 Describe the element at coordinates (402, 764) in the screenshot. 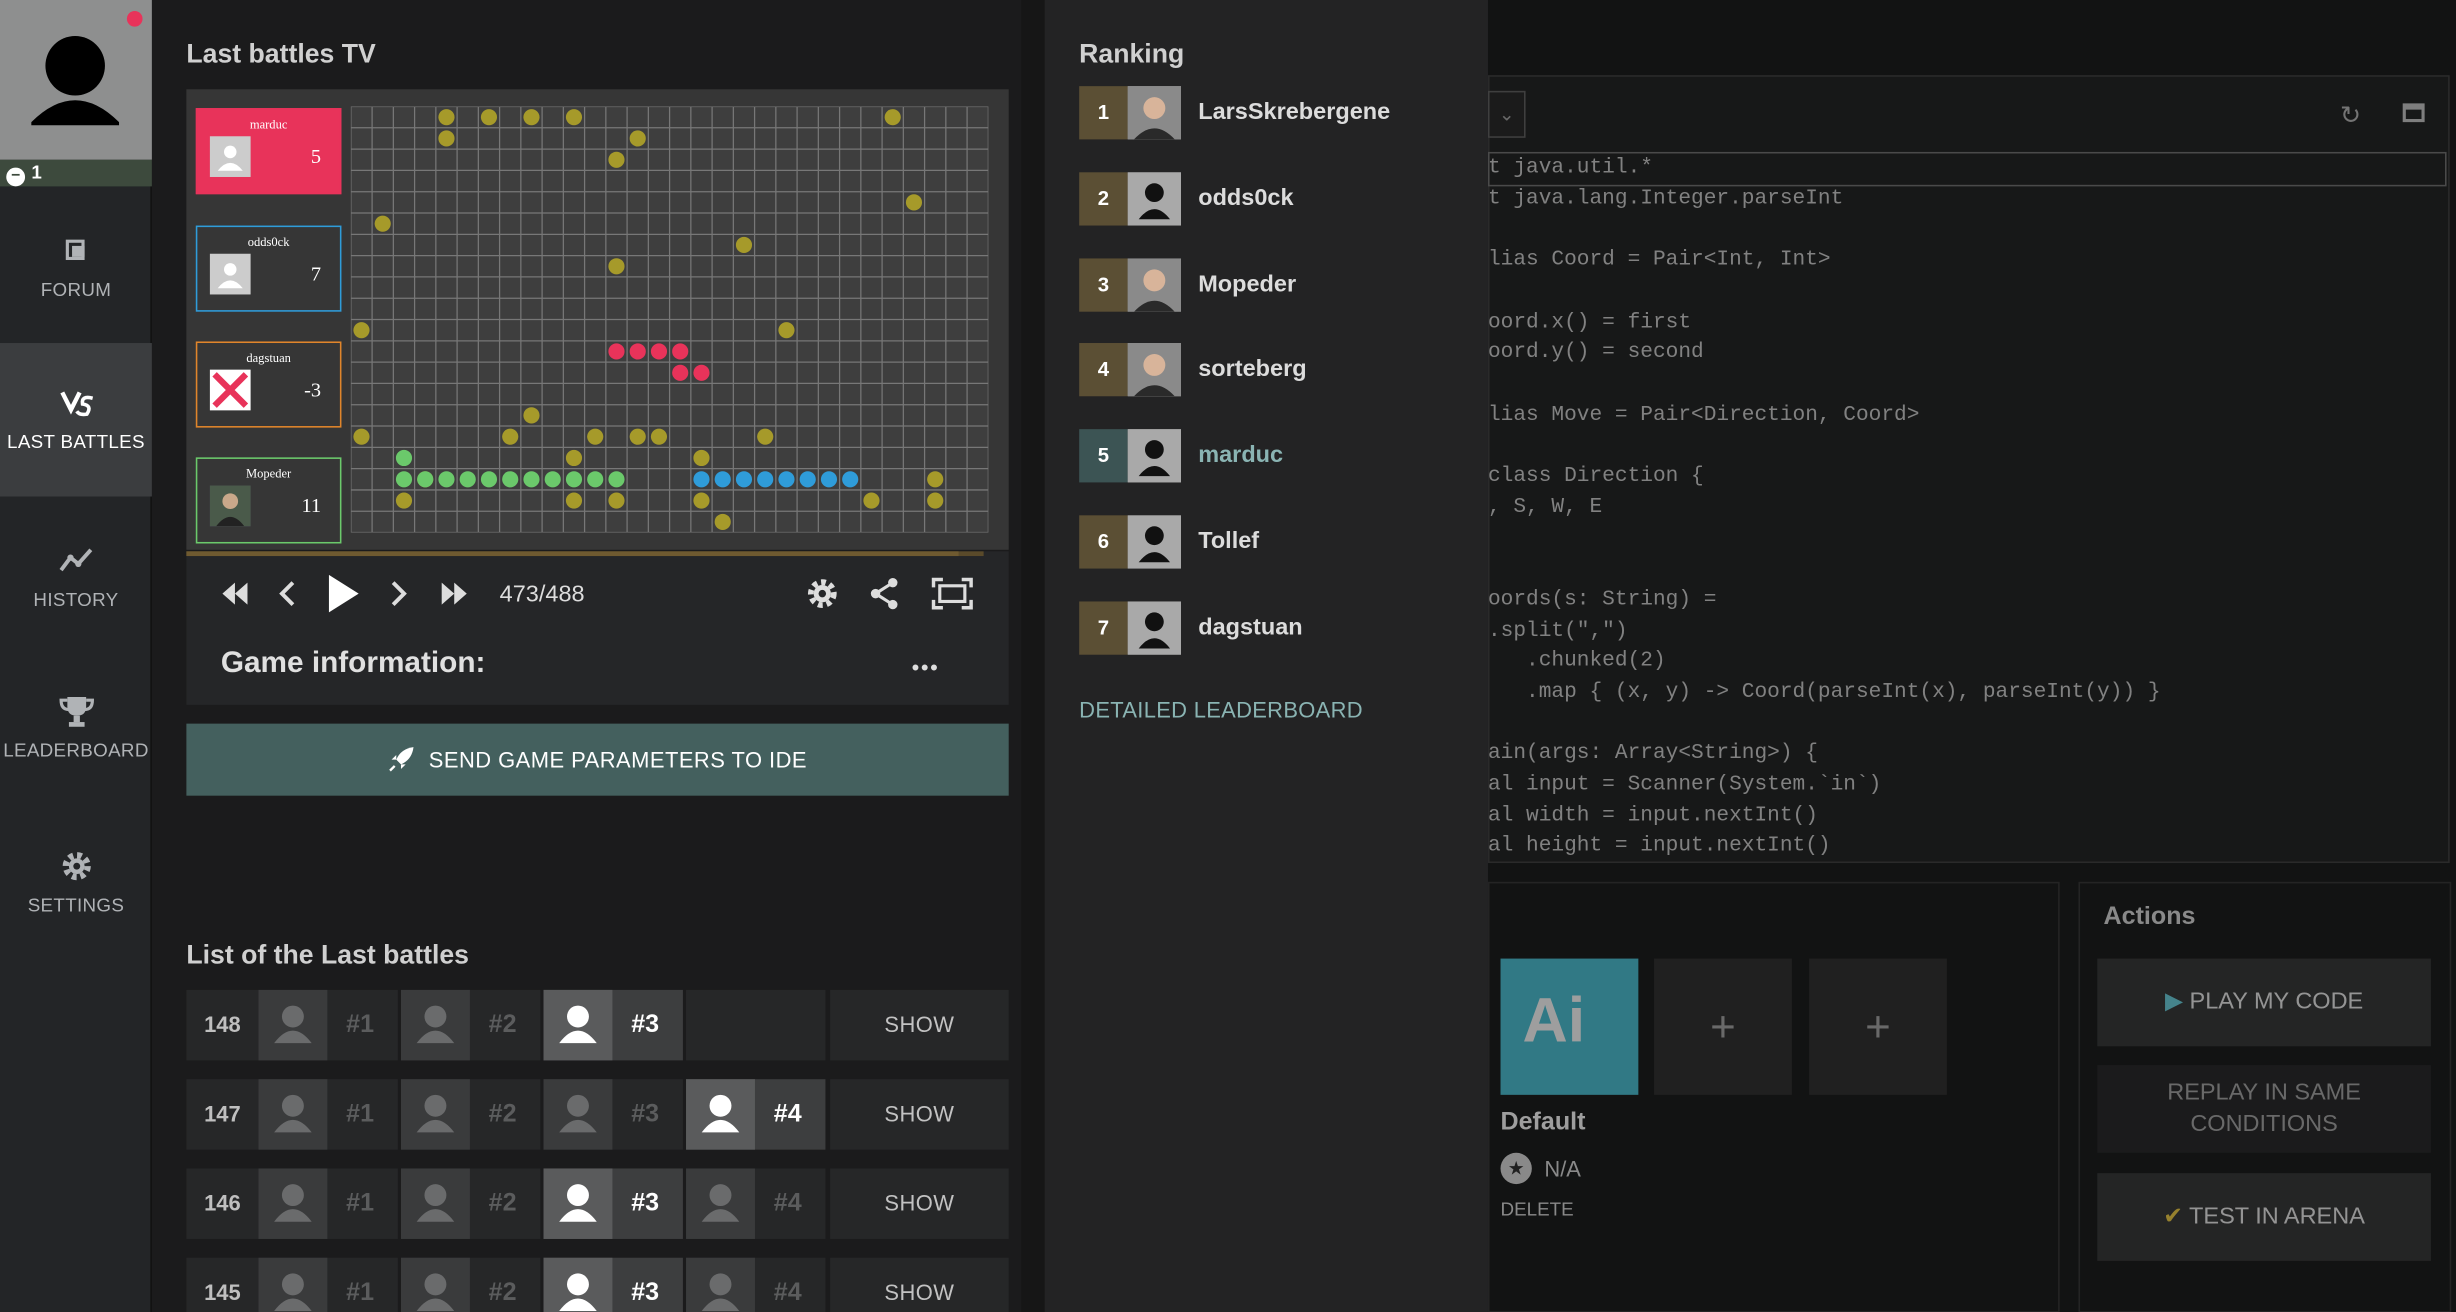

I see `rocket-icon` at that location.